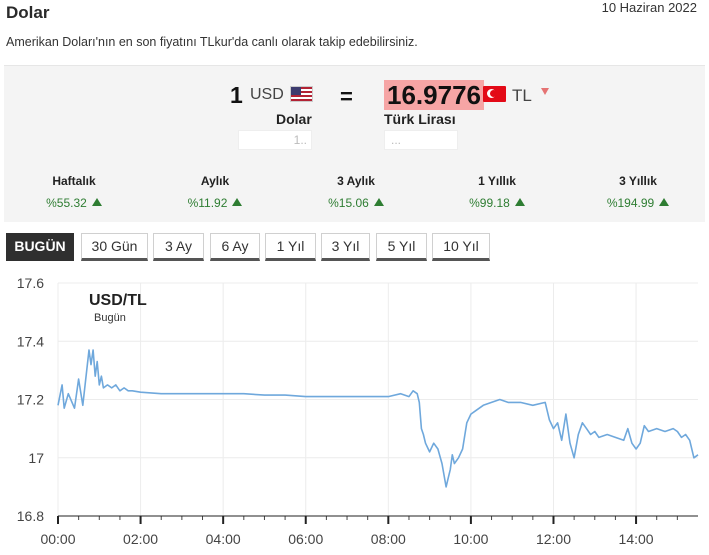 The image size is (709, 555). What do you see at coordinates (346, 96) in the screenshot?
I see `equals-sign: =` at bounding box center [346, 96].